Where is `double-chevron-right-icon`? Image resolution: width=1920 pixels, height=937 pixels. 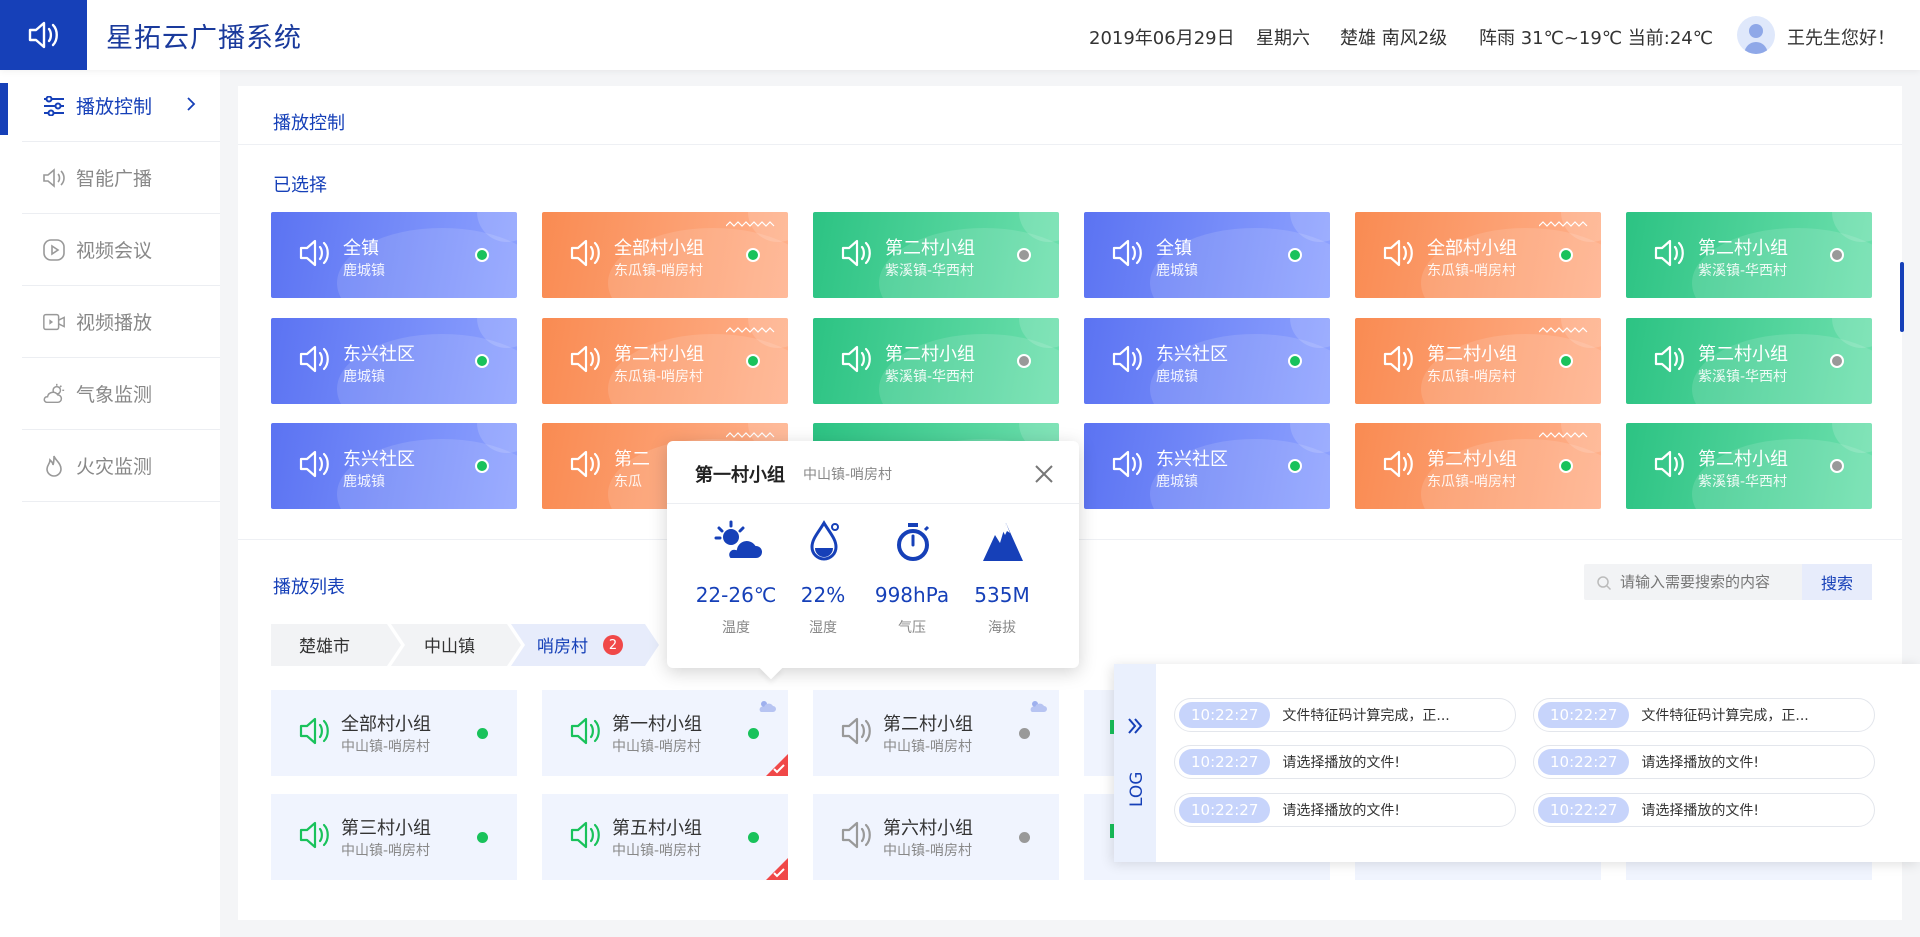
double-chevron-right-icon is located at coordinates (1135, 726).